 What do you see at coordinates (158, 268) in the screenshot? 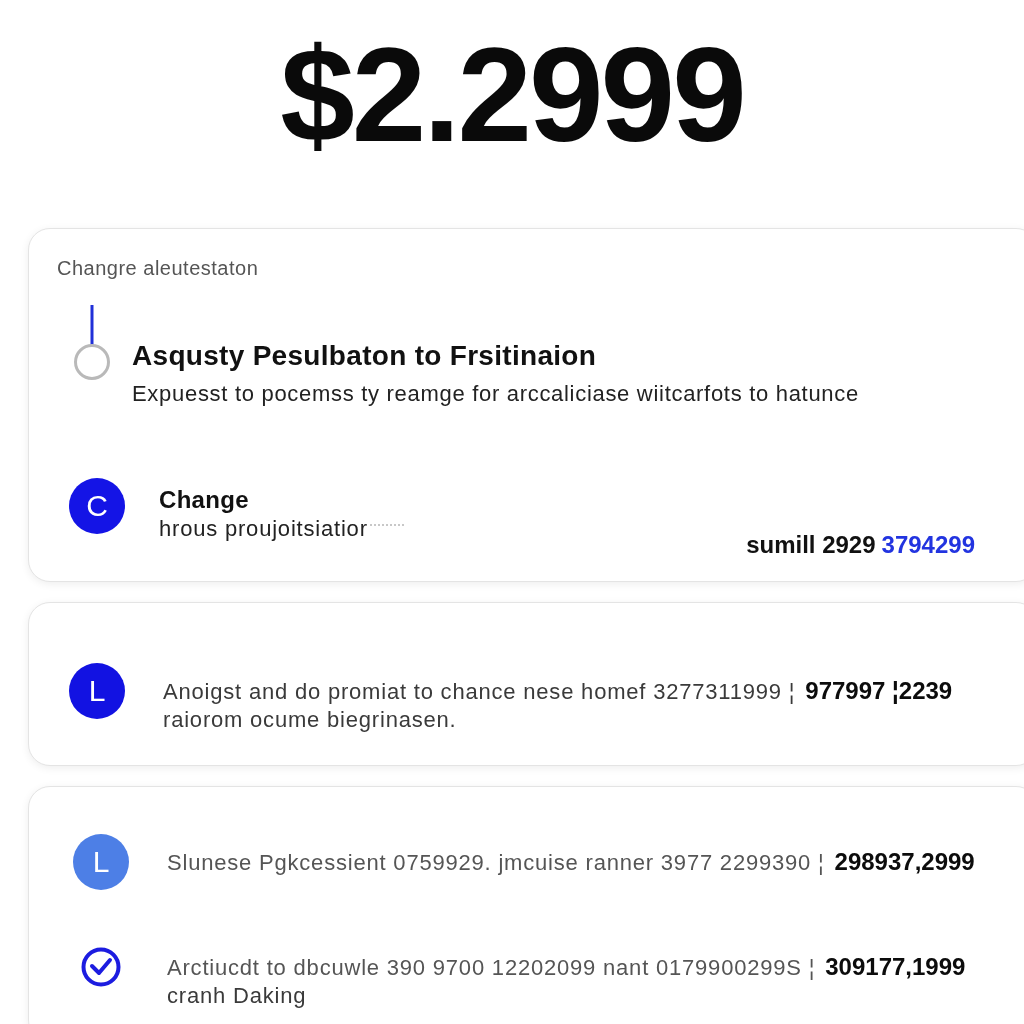
I see `card-caption: Changre aleutestaton` at bounding box center [158, 268].